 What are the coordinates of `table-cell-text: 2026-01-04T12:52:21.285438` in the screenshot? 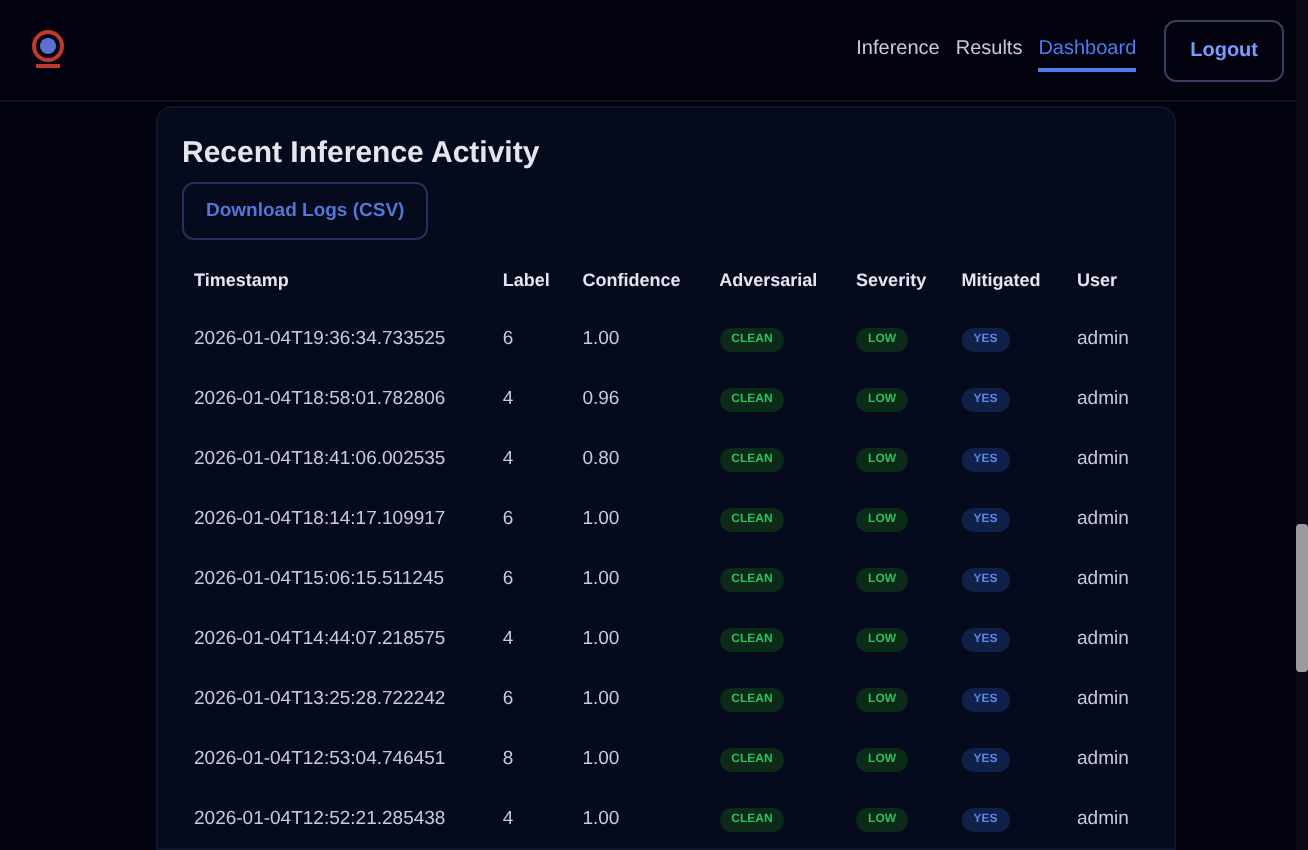 It's located at (320, 819).